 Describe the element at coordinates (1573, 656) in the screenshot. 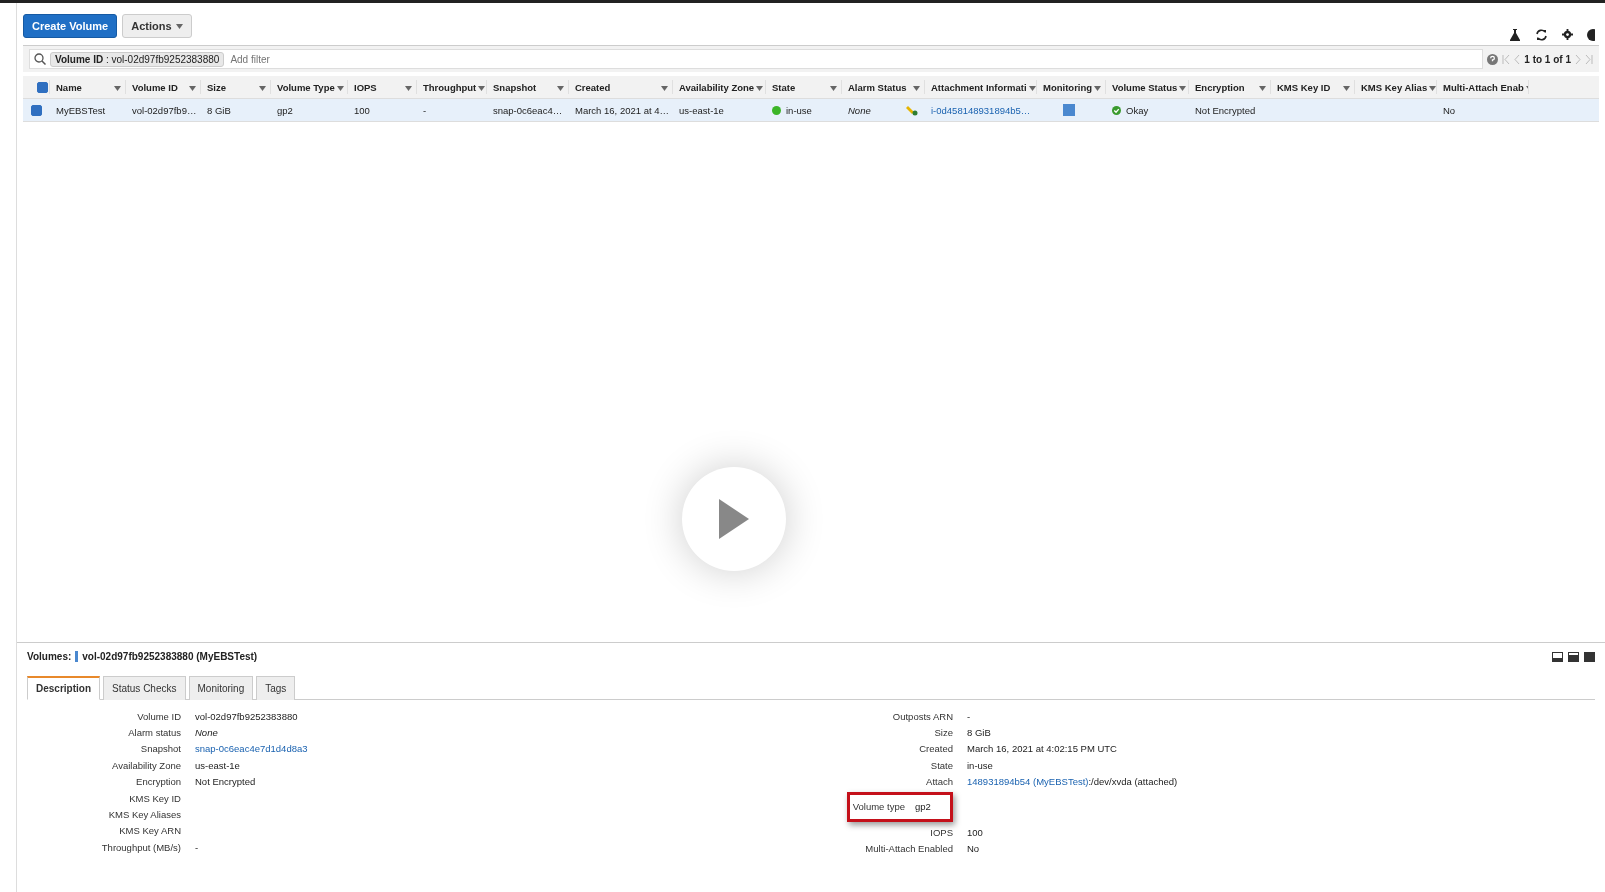

I see `panel-middle-icon` at that location.